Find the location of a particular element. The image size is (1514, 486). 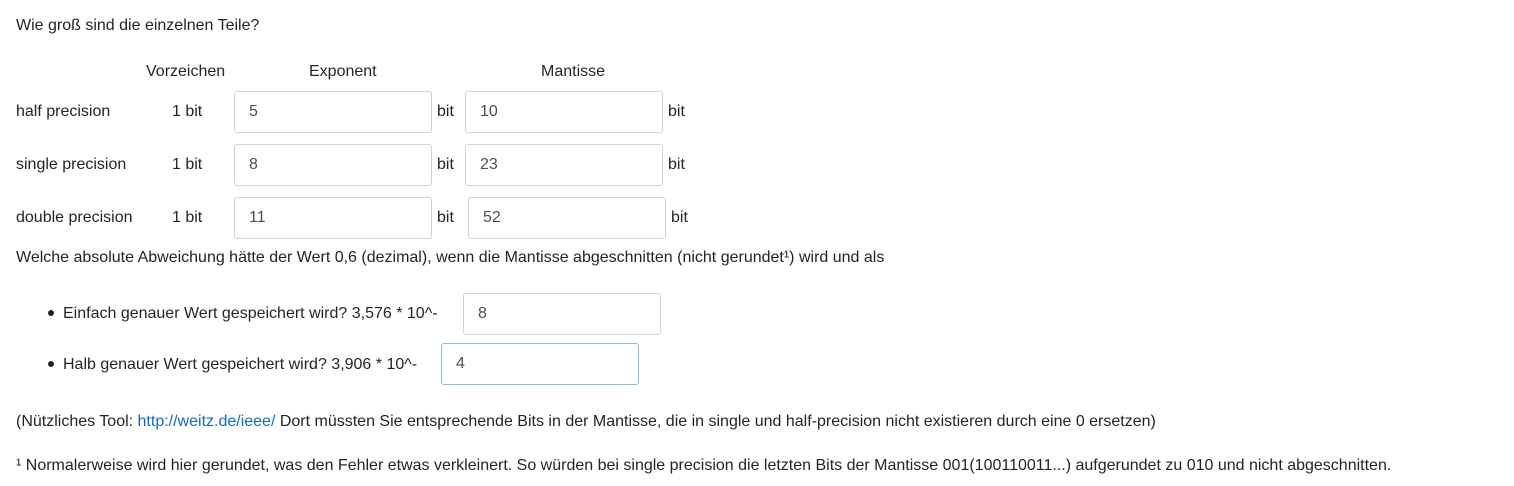

header-mantisse: Mantisse is located at coordinates (573, 71).